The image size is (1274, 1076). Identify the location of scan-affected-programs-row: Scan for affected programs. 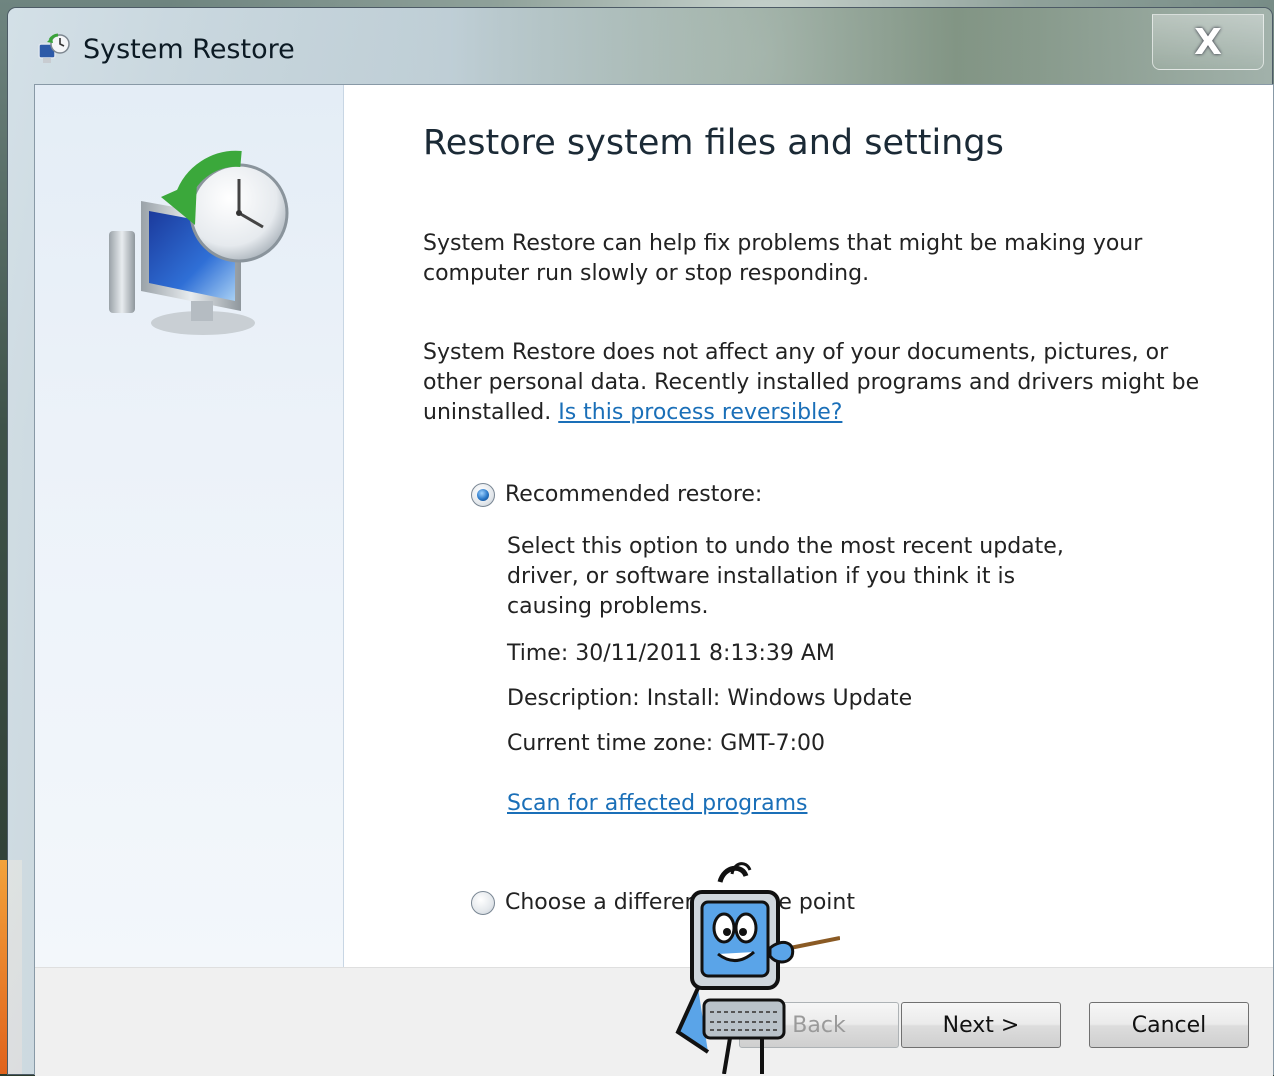
(657, 804).